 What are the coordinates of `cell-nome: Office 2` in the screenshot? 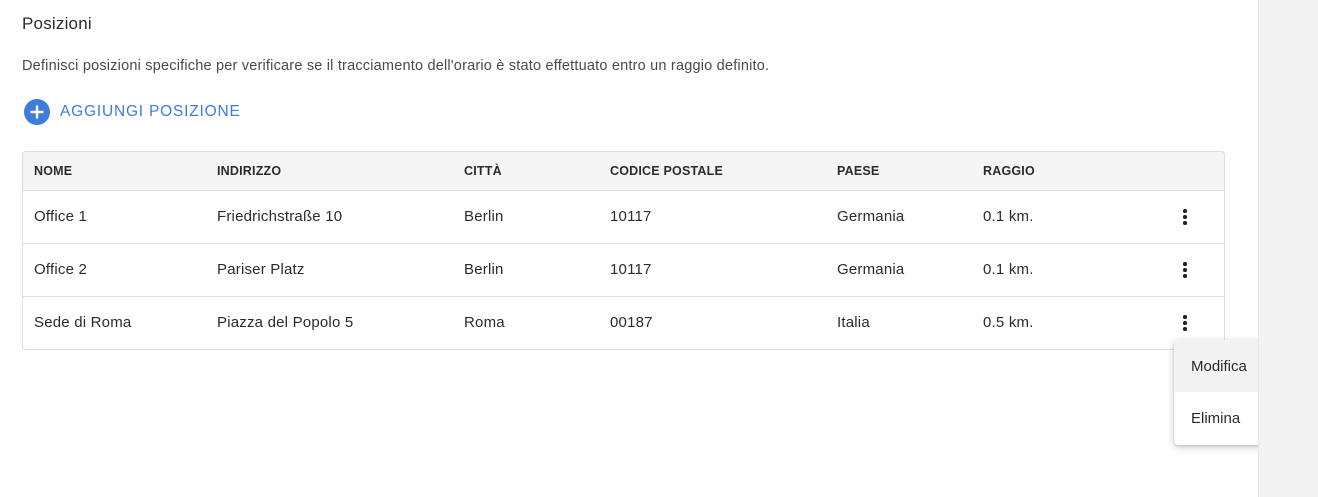 It's located at (61, 269).